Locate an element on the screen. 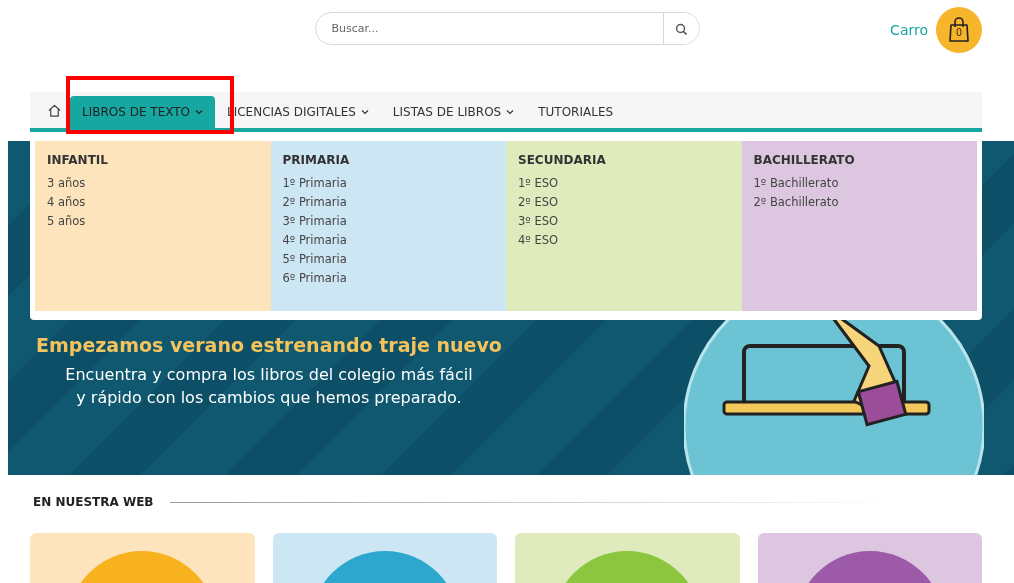 The height and width of the screenshot is (583, 1014). search-icon is located at coordinates (681, 28).